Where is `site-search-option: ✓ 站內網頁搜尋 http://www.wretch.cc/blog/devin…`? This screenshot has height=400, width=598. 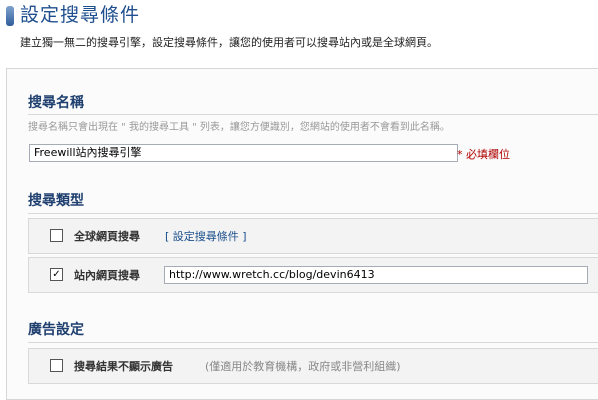 site-search-option: ✓ 站內網頁搜尋 http://www.wretch.cc/blog/devin… is located at coordinates (313, 275).